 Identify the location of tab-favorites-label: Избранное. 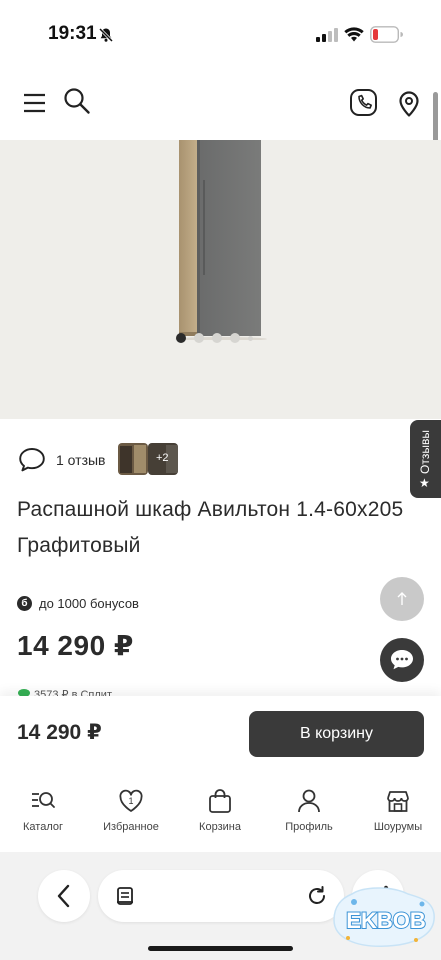
(131, 827).